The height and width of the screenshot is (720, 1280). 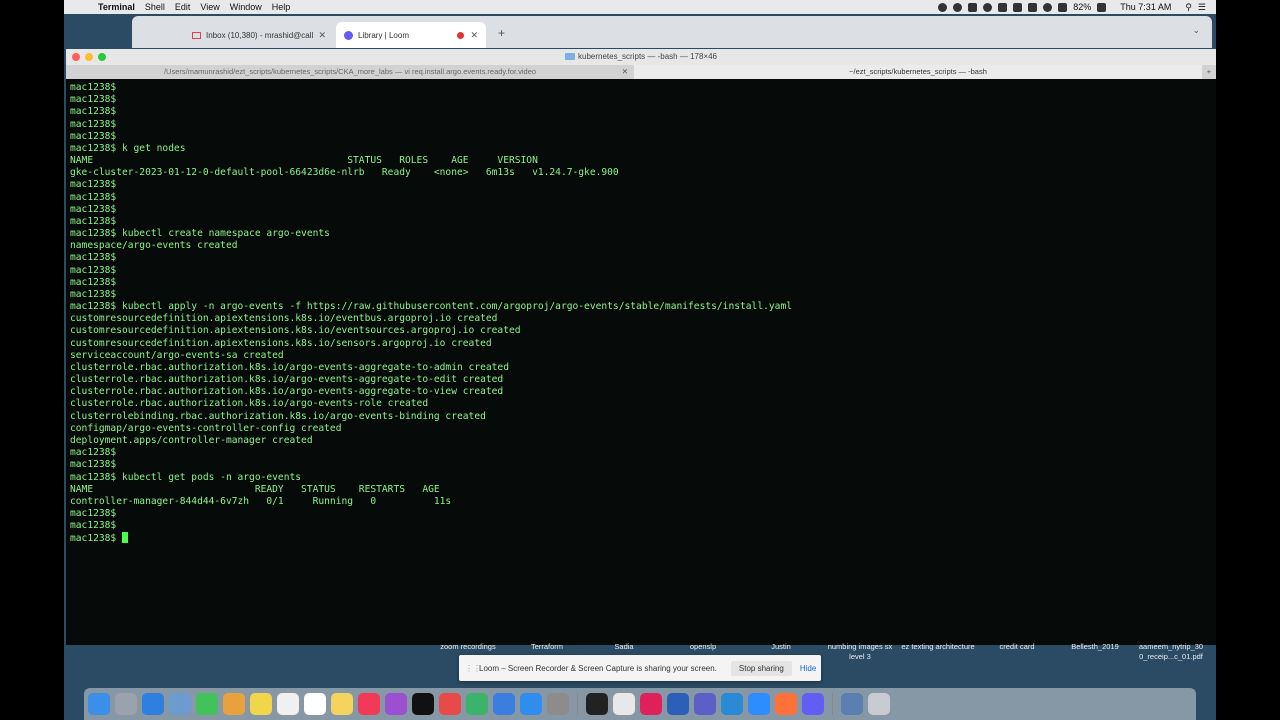 I want to click on terminal-line: NAME READY STATUS RESTARTS AGE, so click(x=255, y=489).